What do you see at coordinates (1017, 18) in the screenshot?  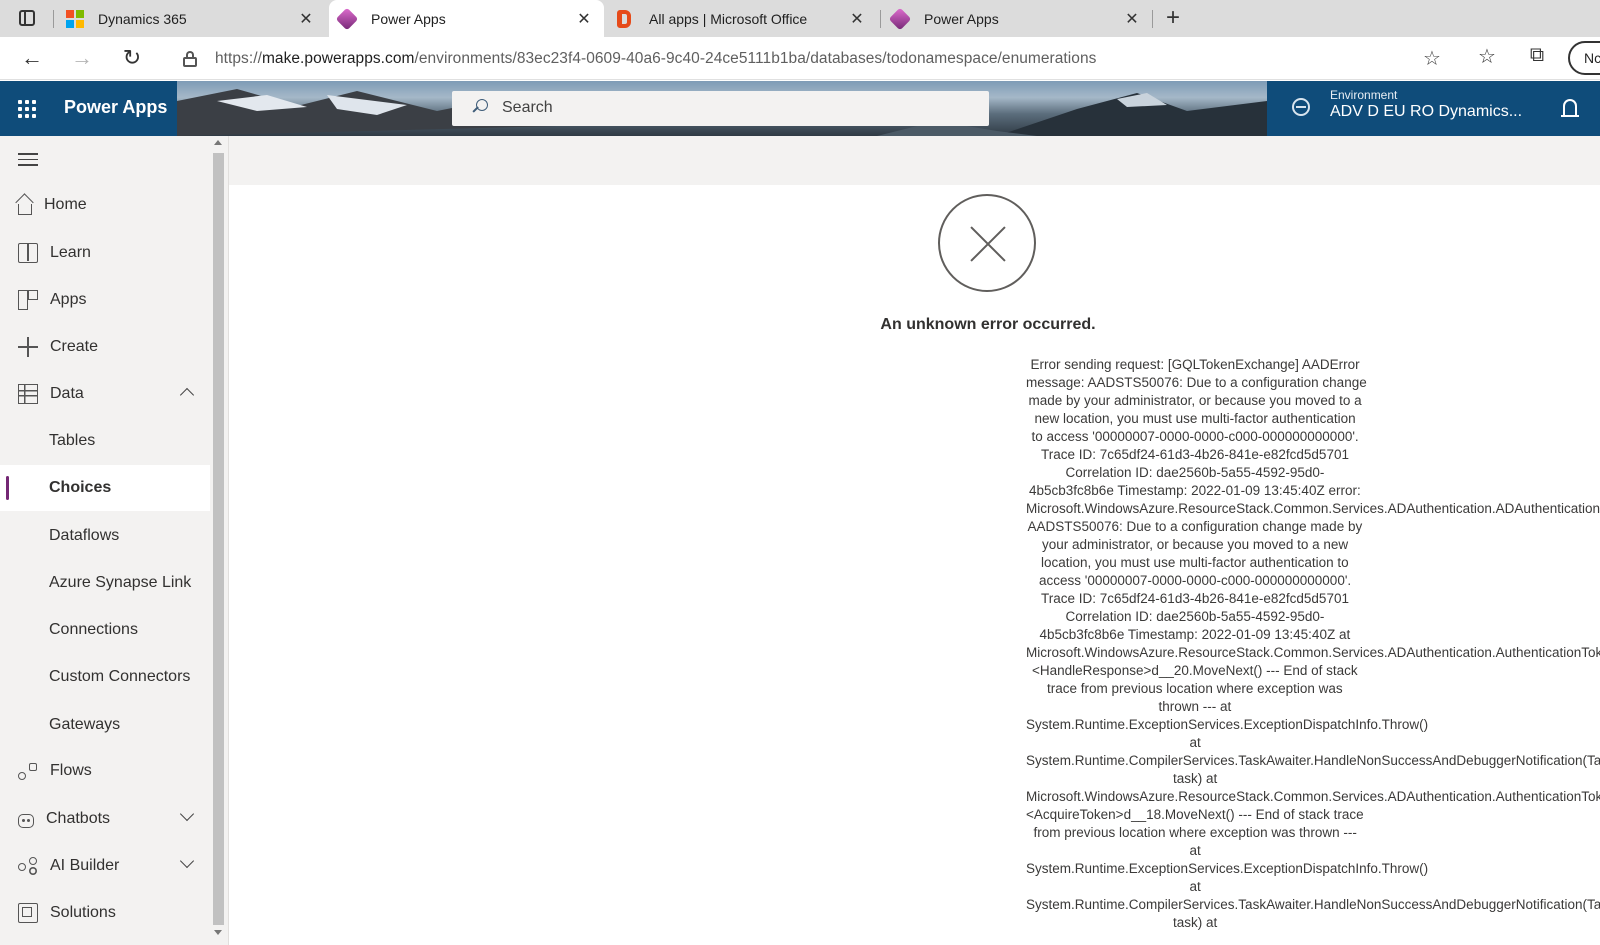 I see `tab-power-apps: Power Apps ✕` at bounding box center [1017, 18].